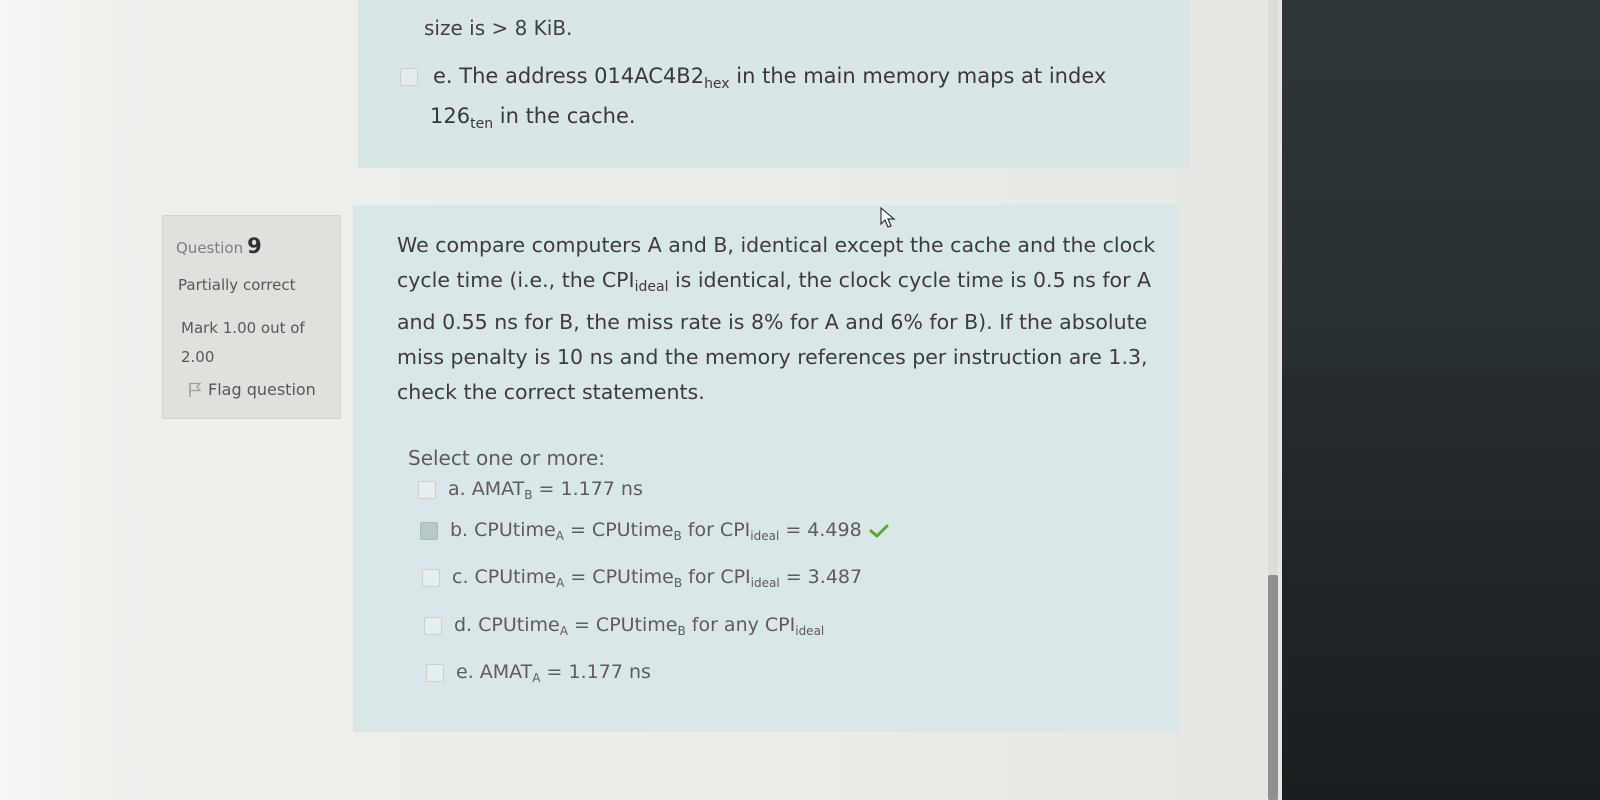 The image size is (1600, 800). Describe the element at coordinates (498, 28) in the screenshot. I see `previous-option-text: size is > 8 KiB.` at that location.